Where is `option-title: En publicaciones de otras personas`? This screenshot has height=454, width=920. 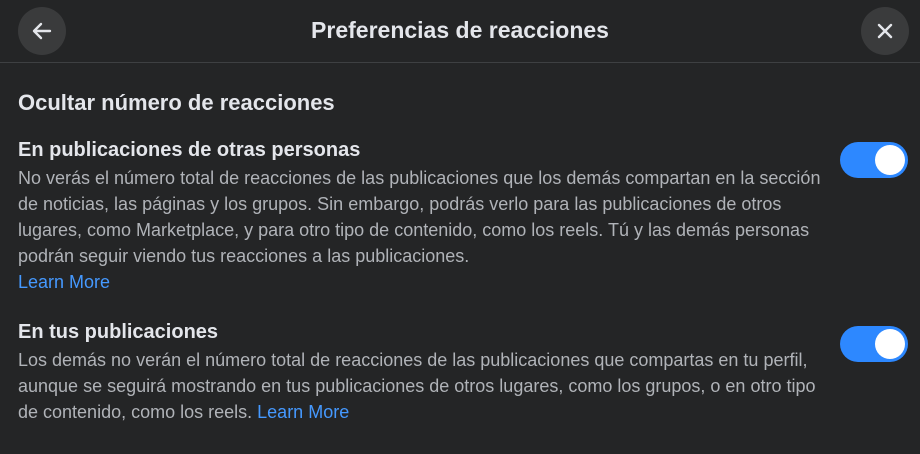
option-title: En publicaciones de otras personas is located at coordinates (189, 150).